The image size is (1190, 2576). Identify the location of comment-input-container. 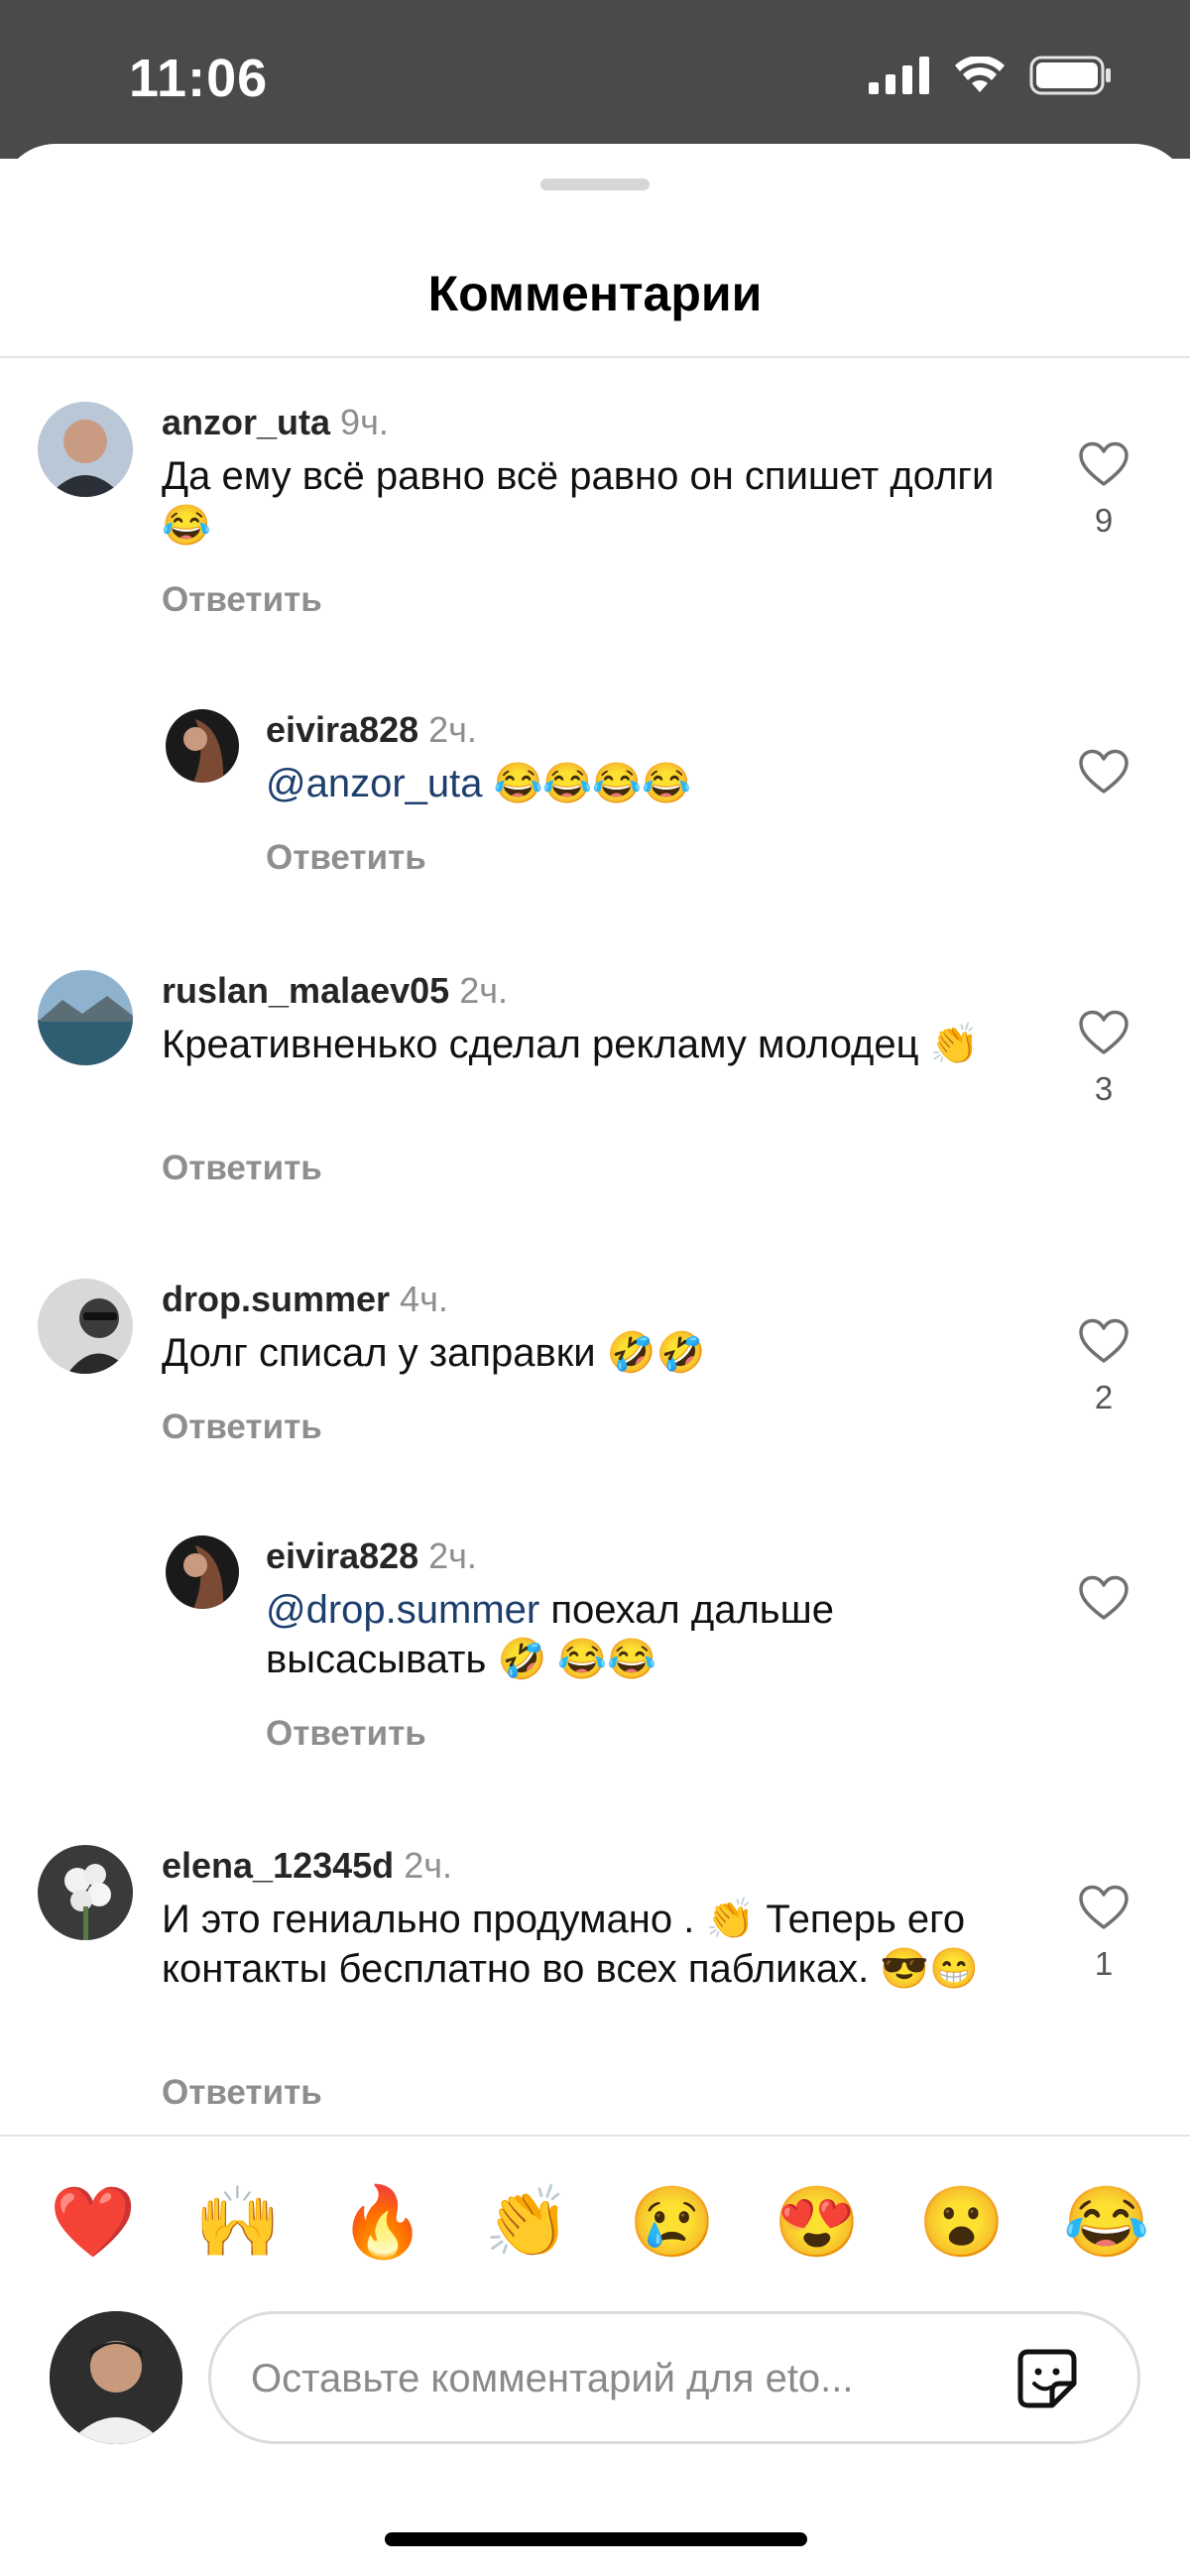
(674, 2377).